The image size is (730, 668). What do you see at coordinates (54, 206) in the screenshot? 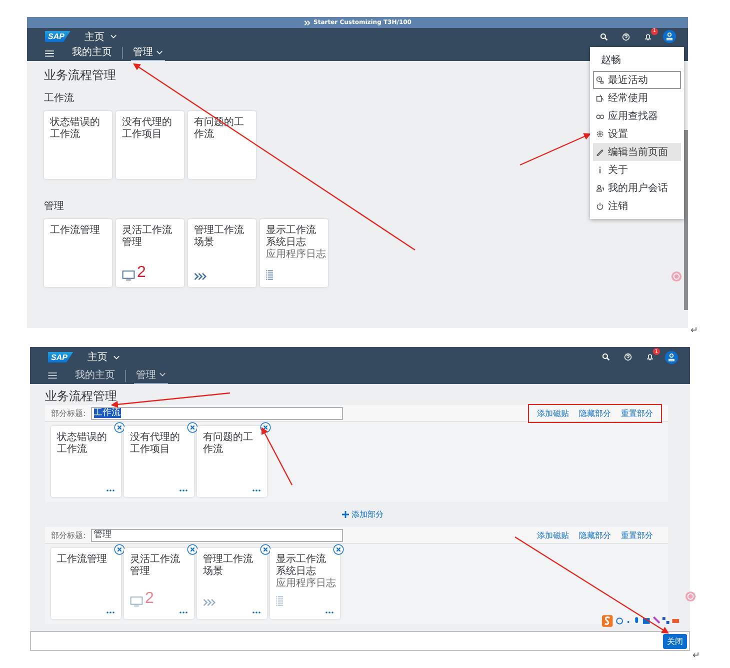
I see `group-title: 管理` at bounding box center [54, 206].